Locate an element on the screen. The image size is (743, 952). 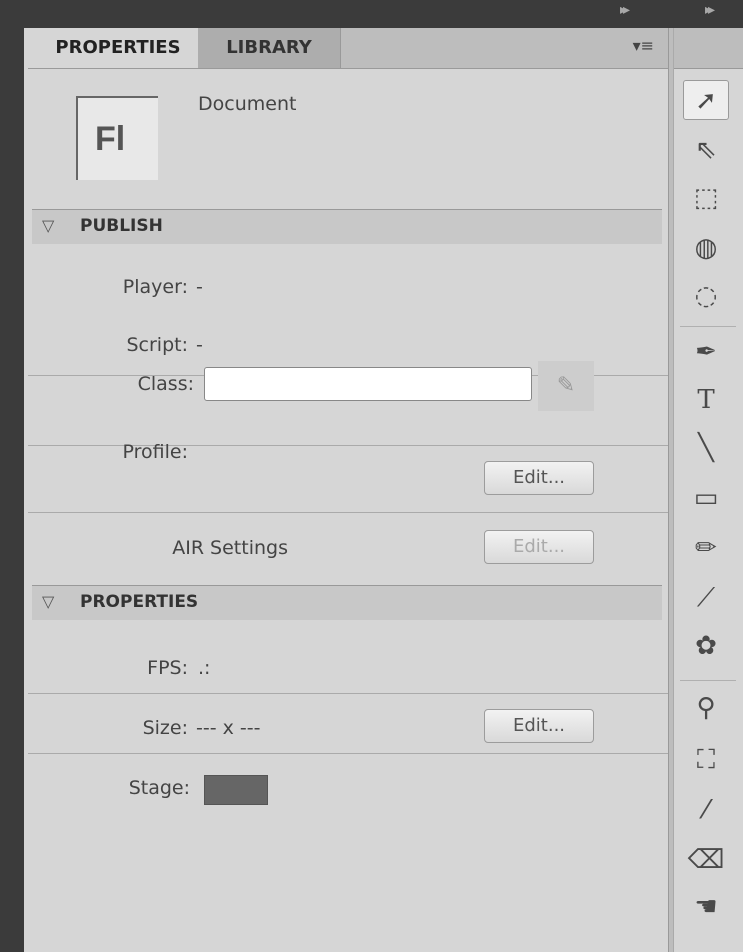
selection-tool-icon: ➚ is located at coordinates (706, 100).